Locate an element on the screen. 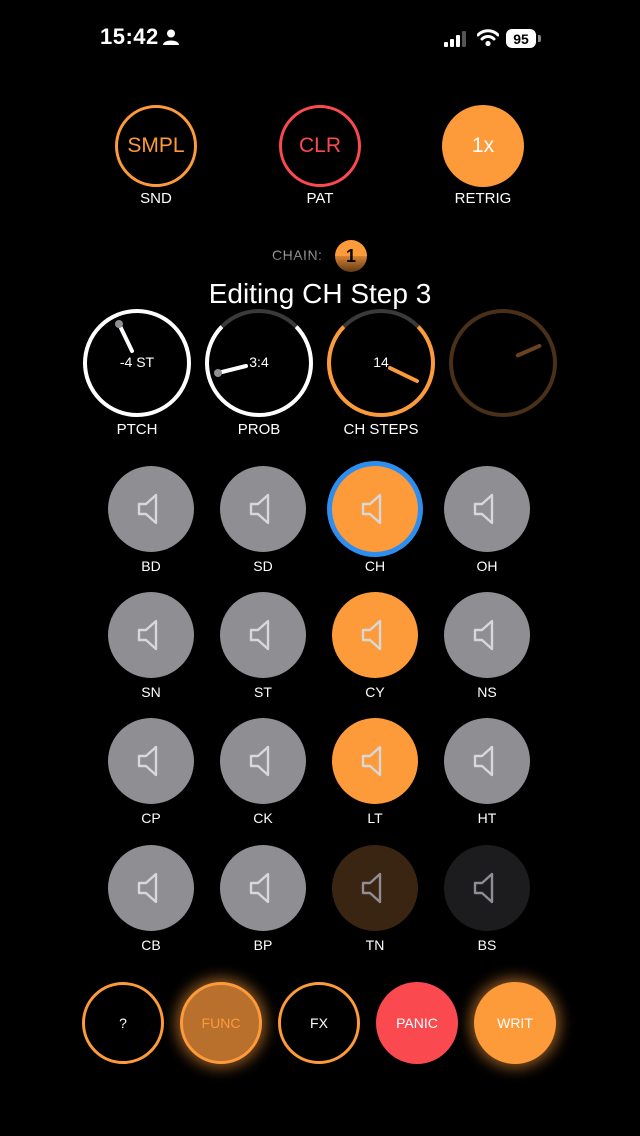 The width and height of the screenshot is (640, 1136). pad-label: NS is located at coordinates (487, 692).